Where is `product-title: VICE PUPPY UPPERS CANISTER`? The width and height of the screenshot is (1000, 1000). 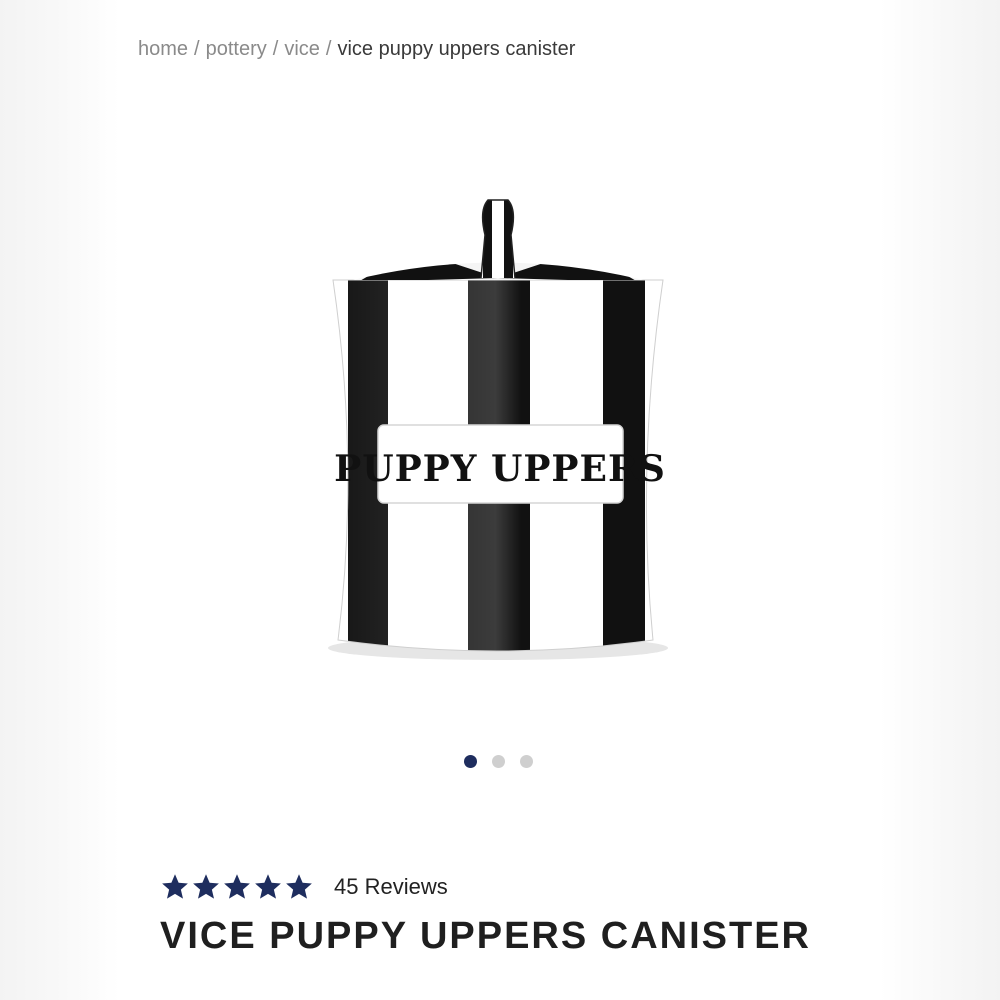
product-title: VICE PUPPY UPPERS CANISTER is located at coordinates (486, 936).